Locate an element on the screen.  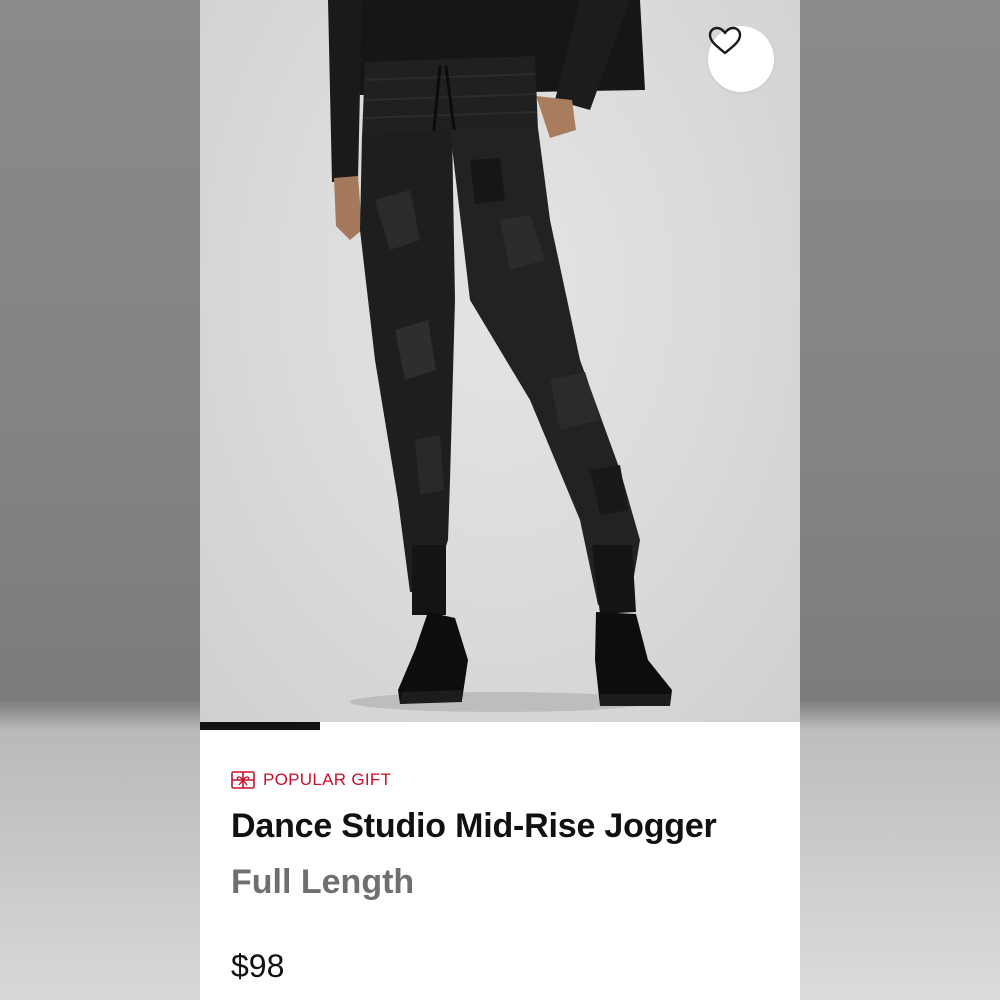
heart-outline-icon is located at coordinates (725, 40).